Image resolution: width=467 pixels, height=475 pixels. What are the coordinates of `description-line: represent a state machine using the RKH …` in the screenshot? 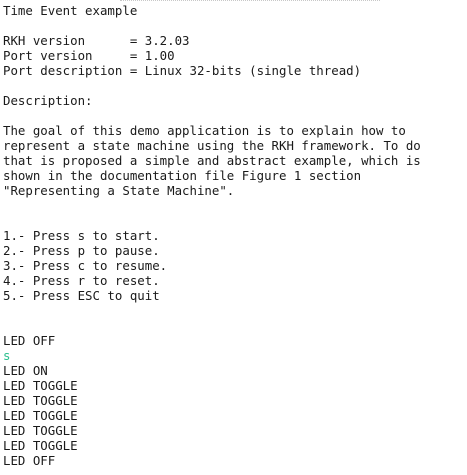 It's located at (212, 145).